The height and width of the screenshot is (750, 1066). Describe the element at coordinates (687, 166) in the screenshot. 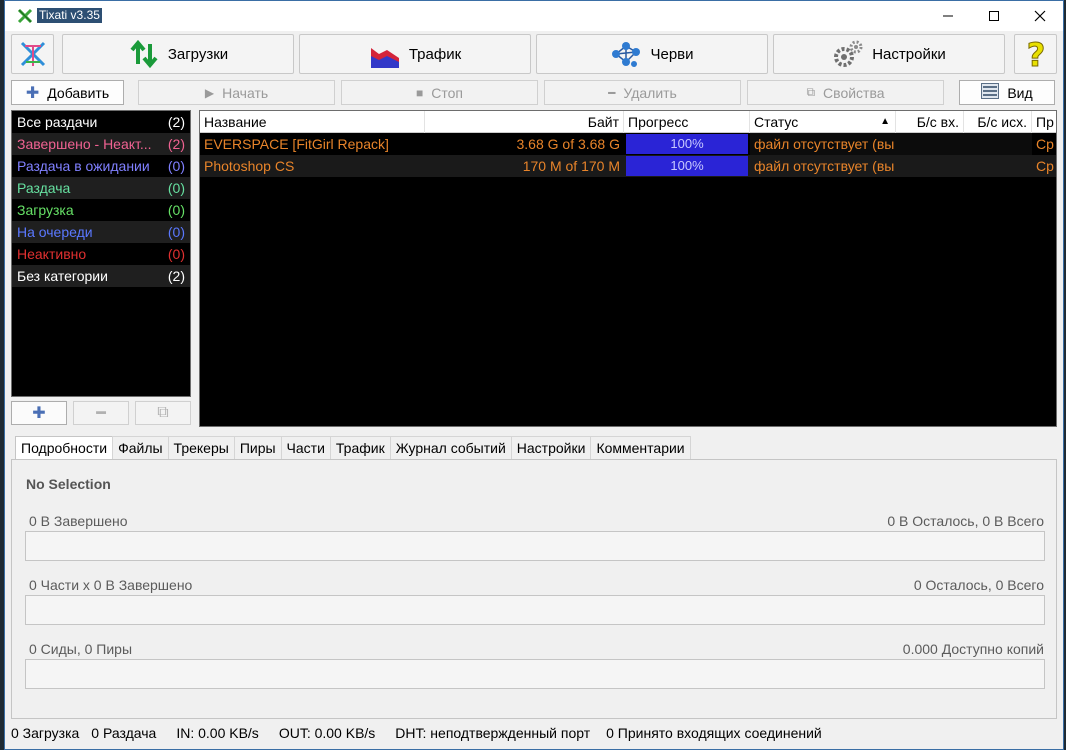

I see `torrent-progress-bar: 100%` at that location.